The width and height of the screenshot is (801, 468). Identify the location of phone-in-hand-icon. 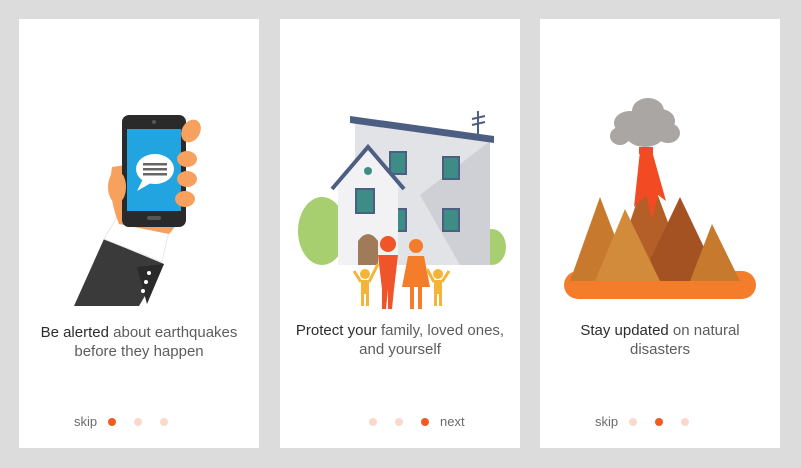
(137, 210).